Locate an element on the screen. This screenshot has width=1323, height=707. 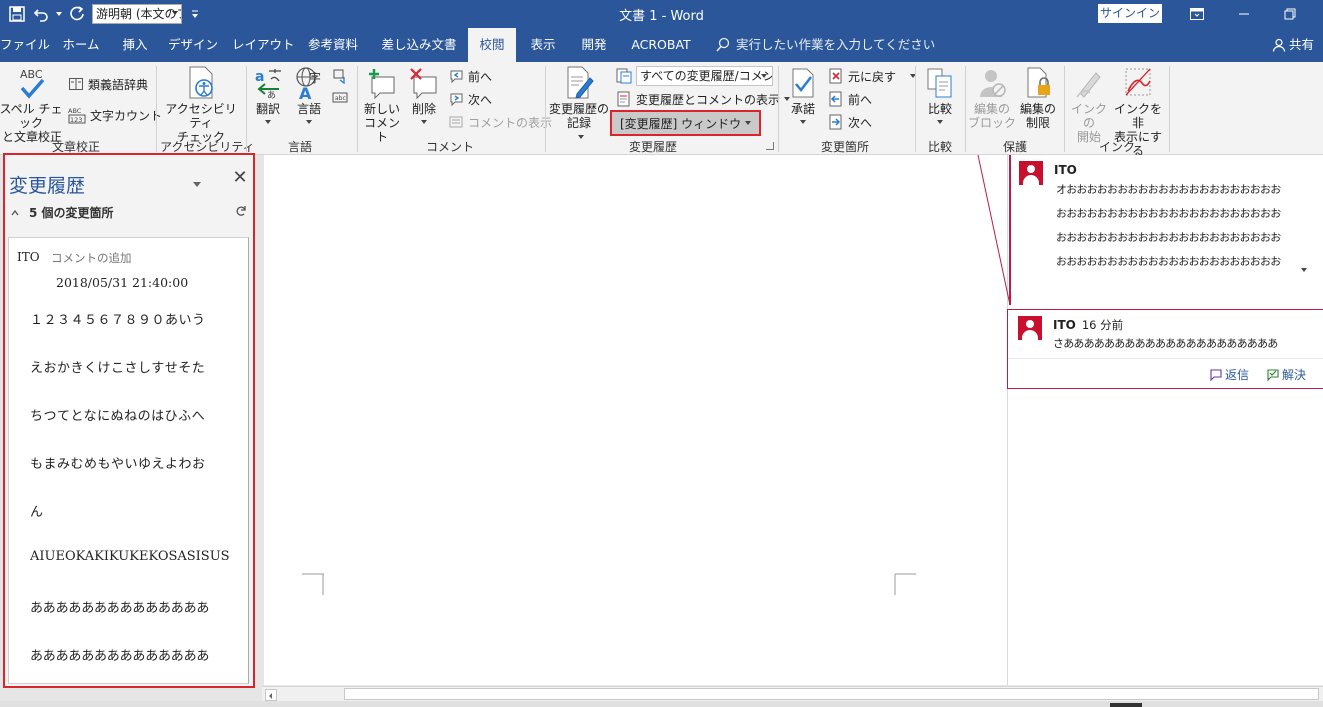
font-name-value: 游明朝 (本文のフォント) is located at coordinates (138, 14).